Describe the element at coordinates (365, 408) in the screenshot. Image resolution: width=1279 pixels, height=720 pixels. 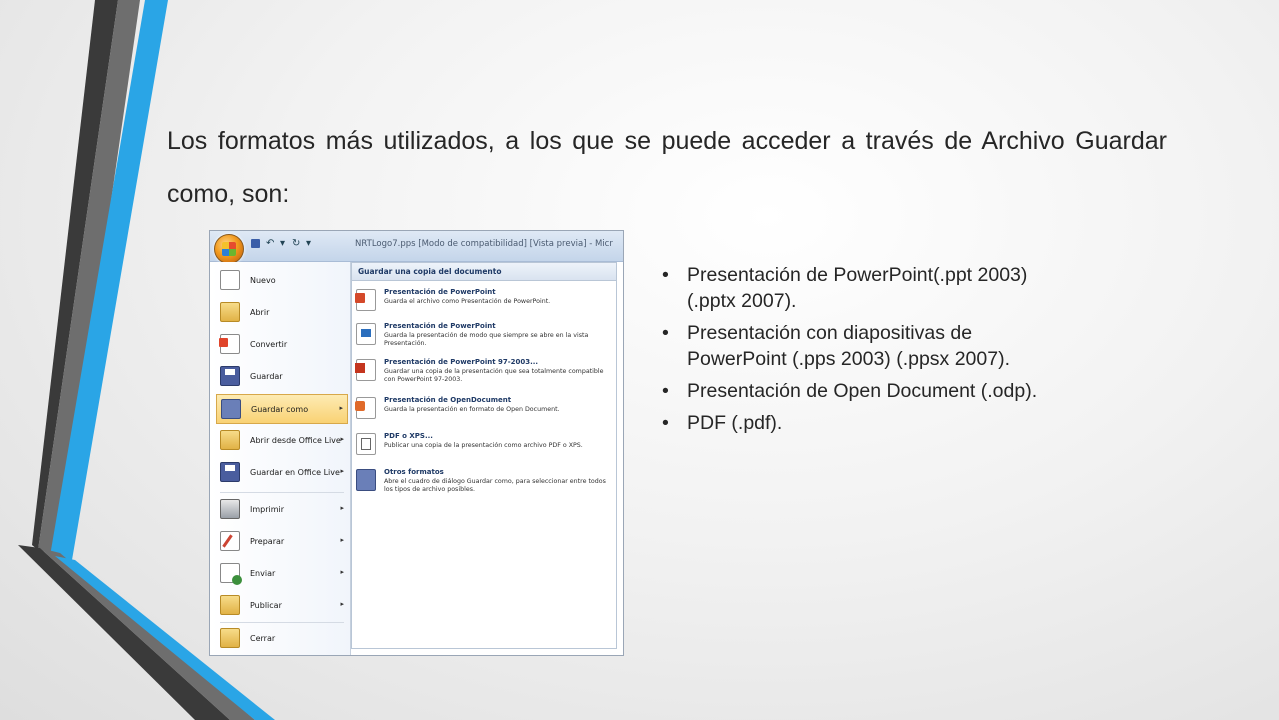
I see `opendocument-icon` at that location.